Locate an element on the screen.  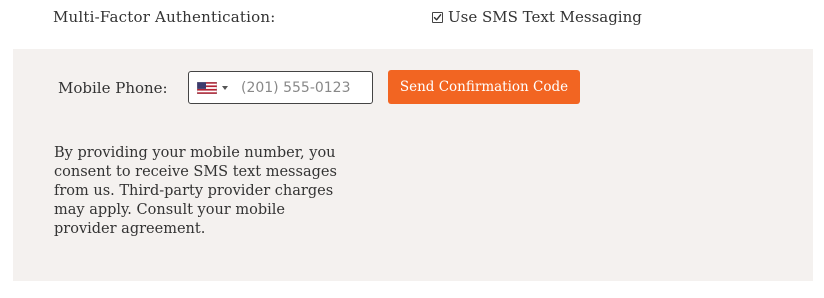
send-confirmation-code-button: Send Confirmation Code is located at coordinates (484, 87).